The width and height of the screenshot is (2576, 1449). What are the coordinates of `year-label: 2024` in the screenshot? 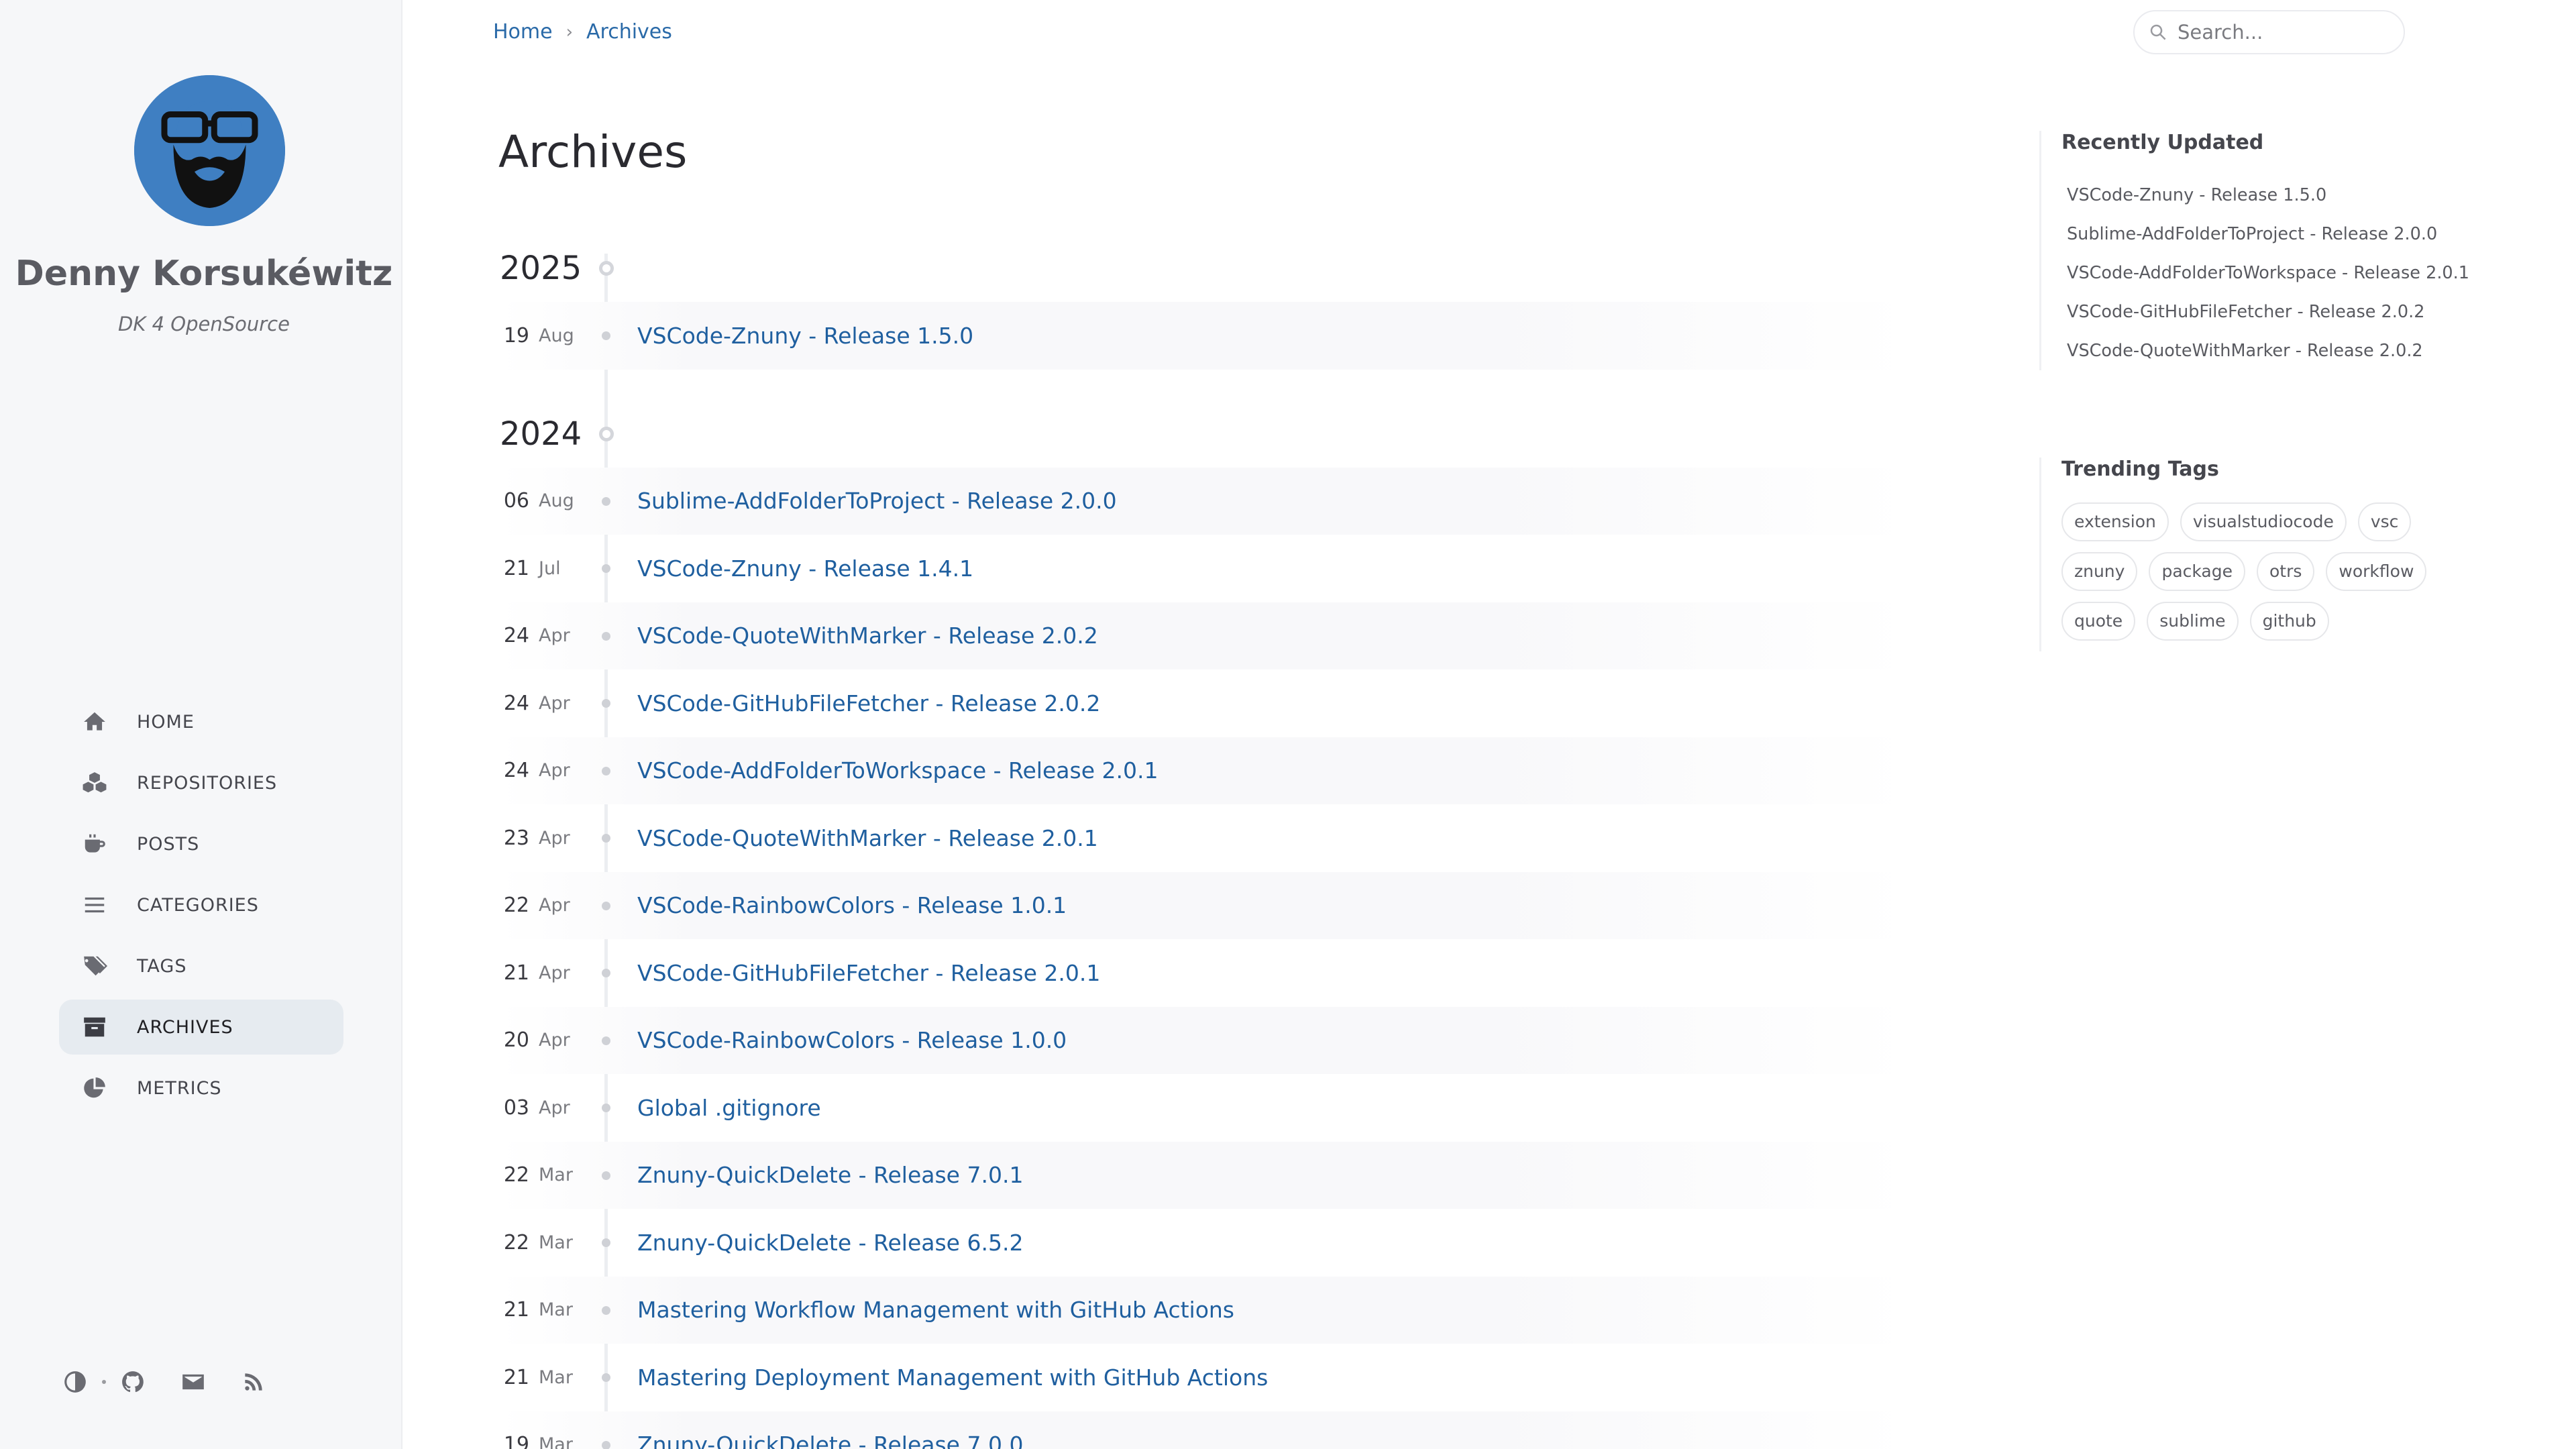 It's located at (541, 434).